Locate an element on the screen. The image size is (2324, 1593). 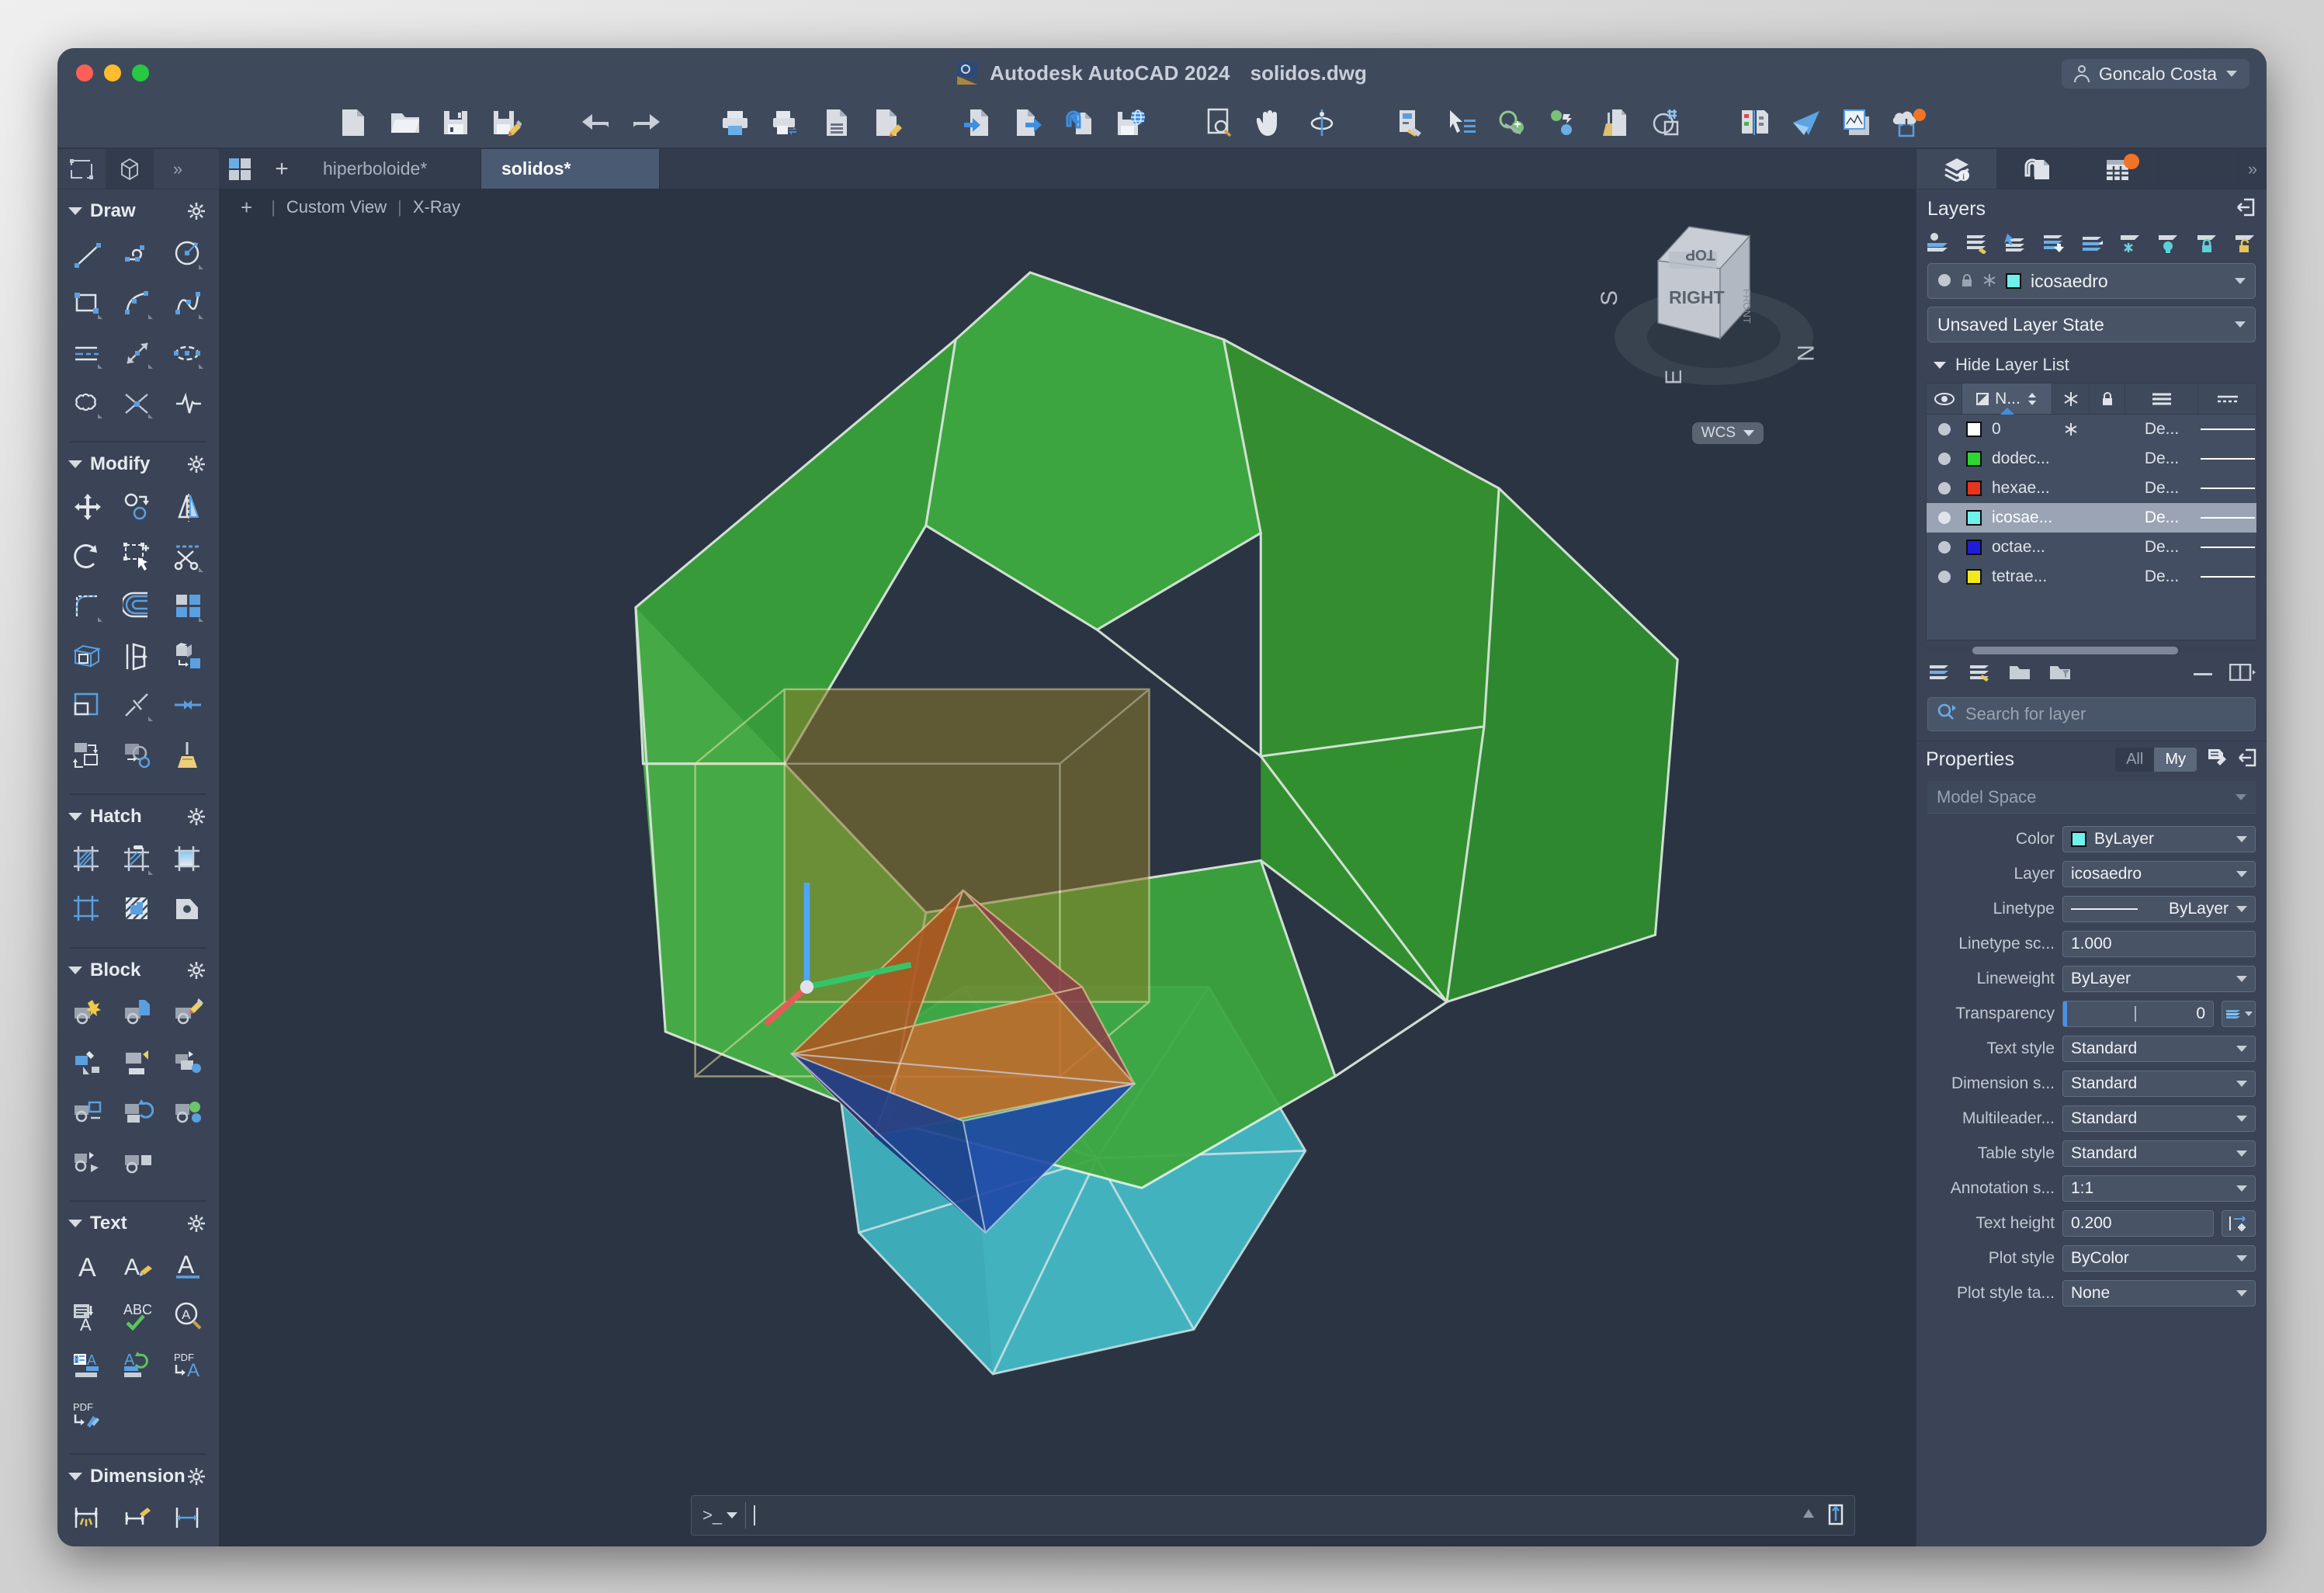
current-layer-selector: icosaedro is located at coordinates (2091, 281).